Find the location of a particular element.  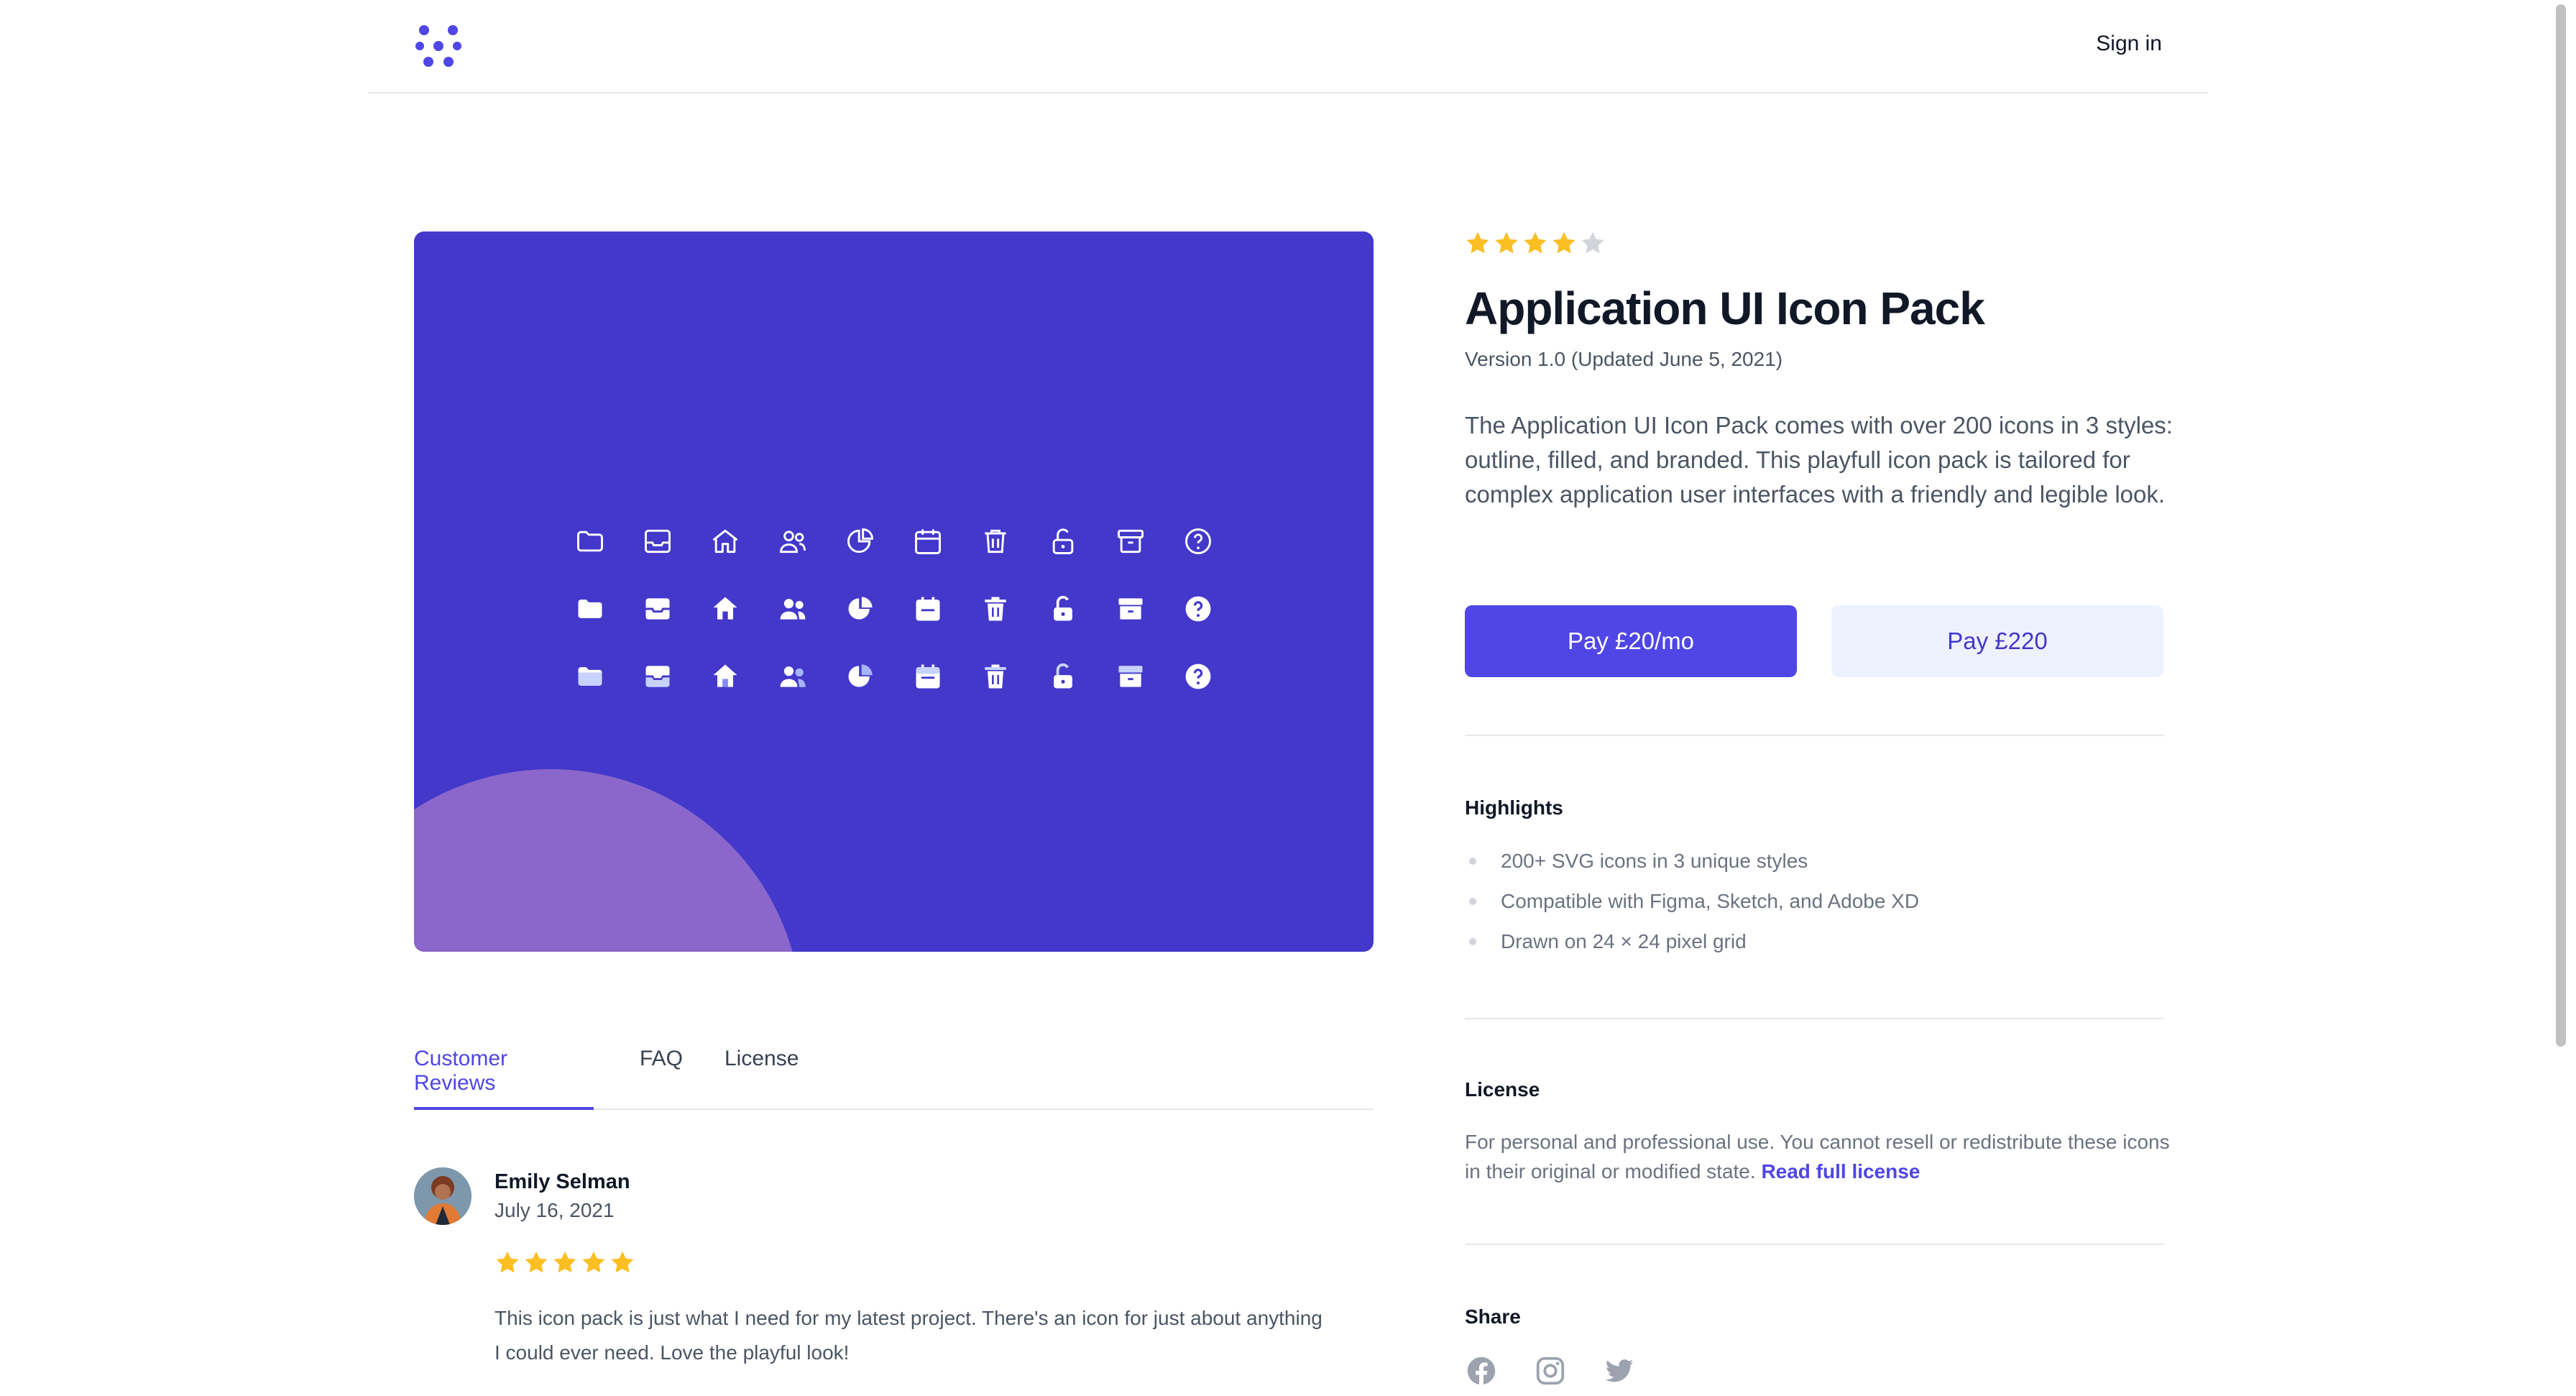

avatar-image is located at coordinates (443, 1196).